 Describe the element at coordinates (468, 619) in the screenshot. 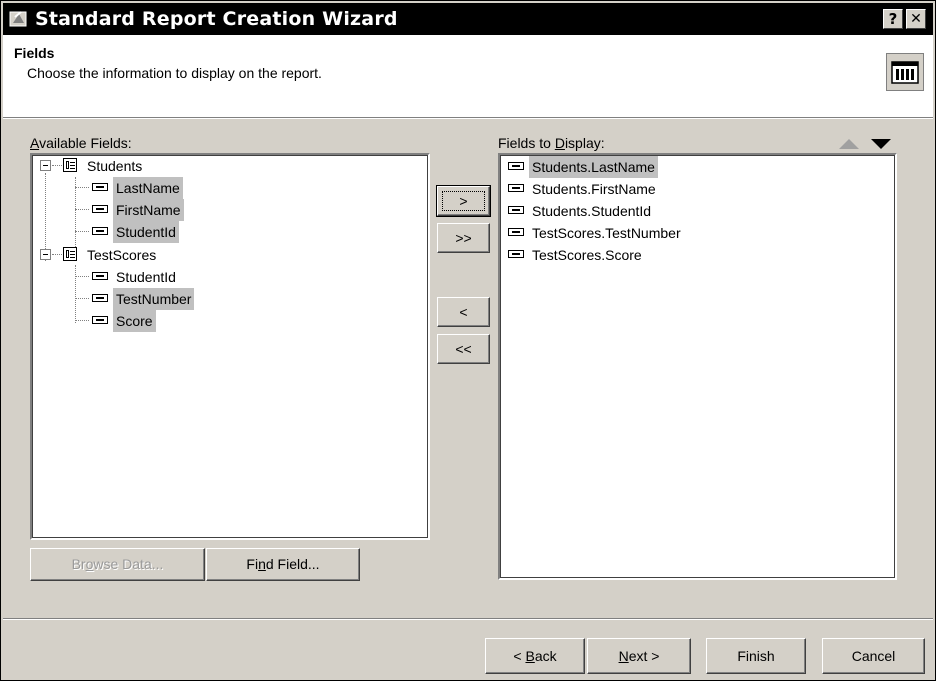

I see `footer-separator-highlight` at that location.